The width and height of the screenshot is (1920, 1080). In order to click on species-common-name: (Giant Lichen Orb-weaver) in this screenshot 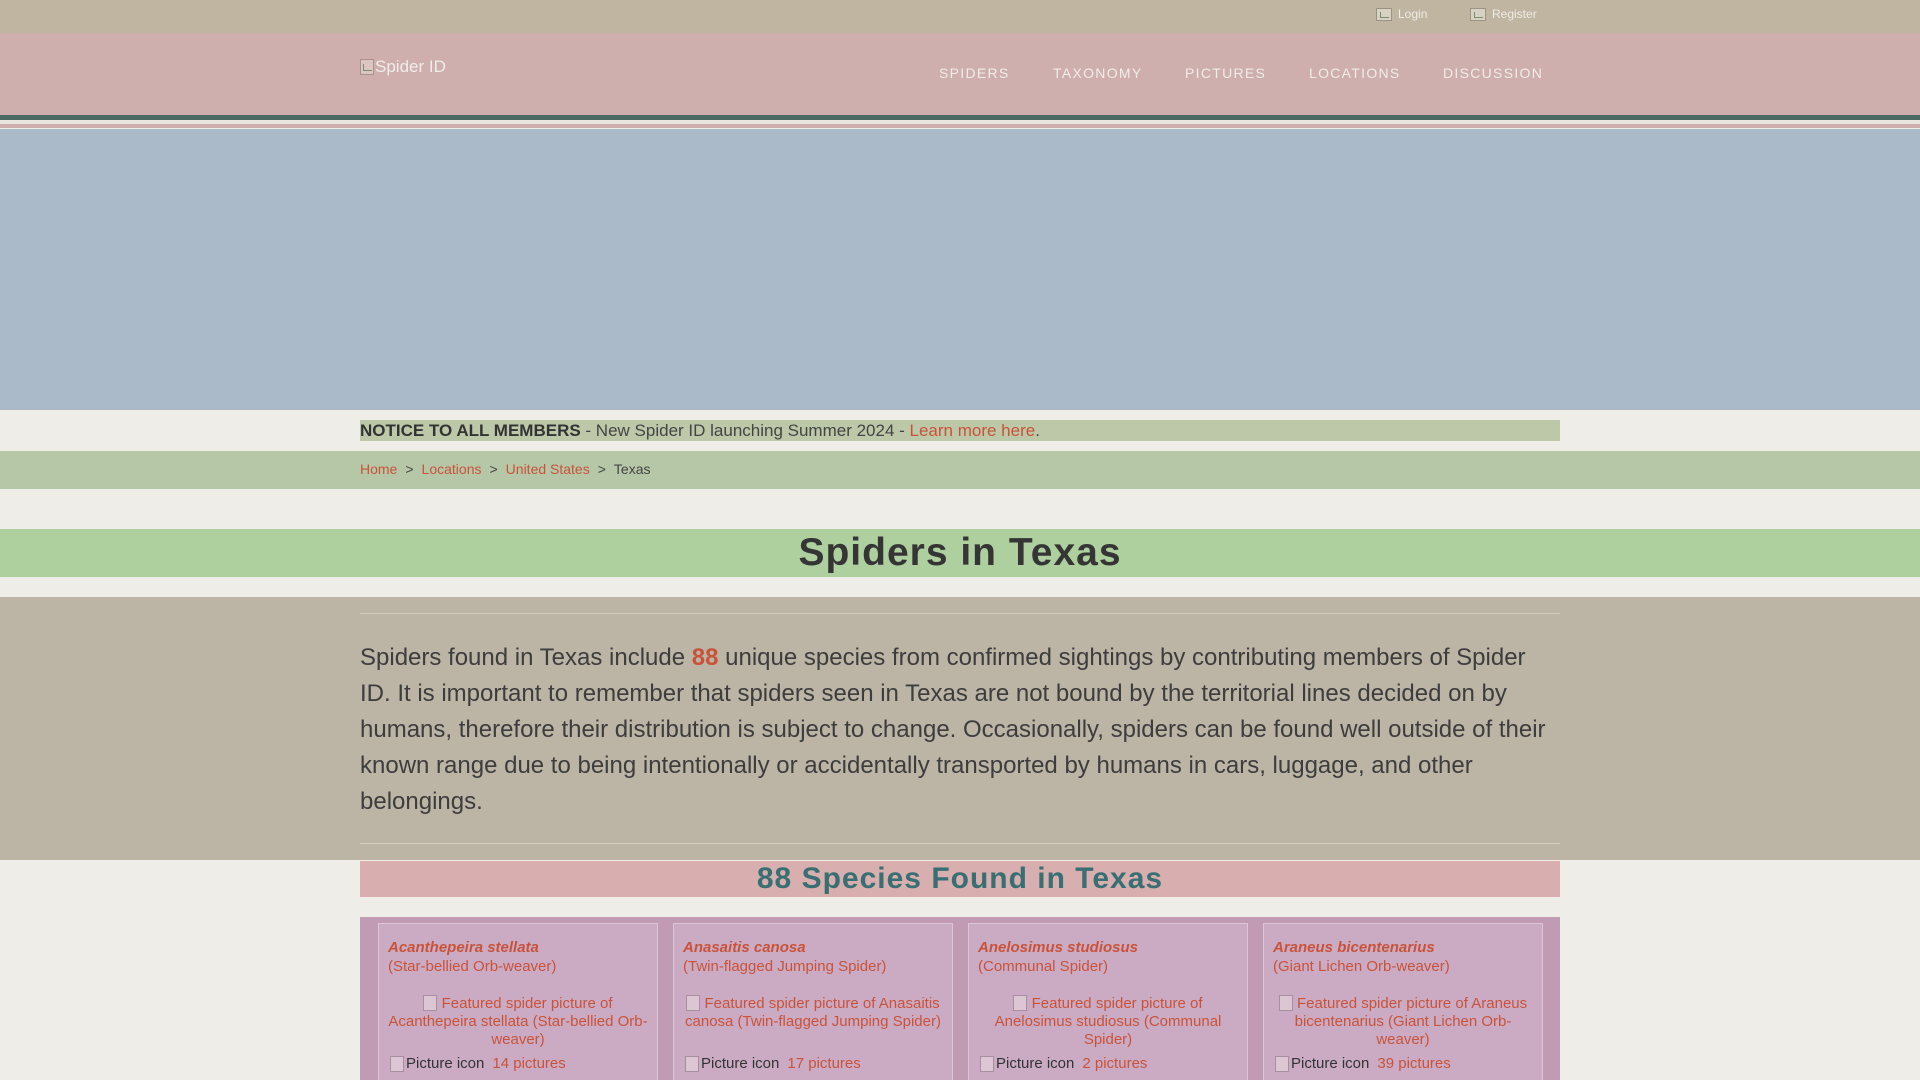, I will do `click(1361, 966)`.